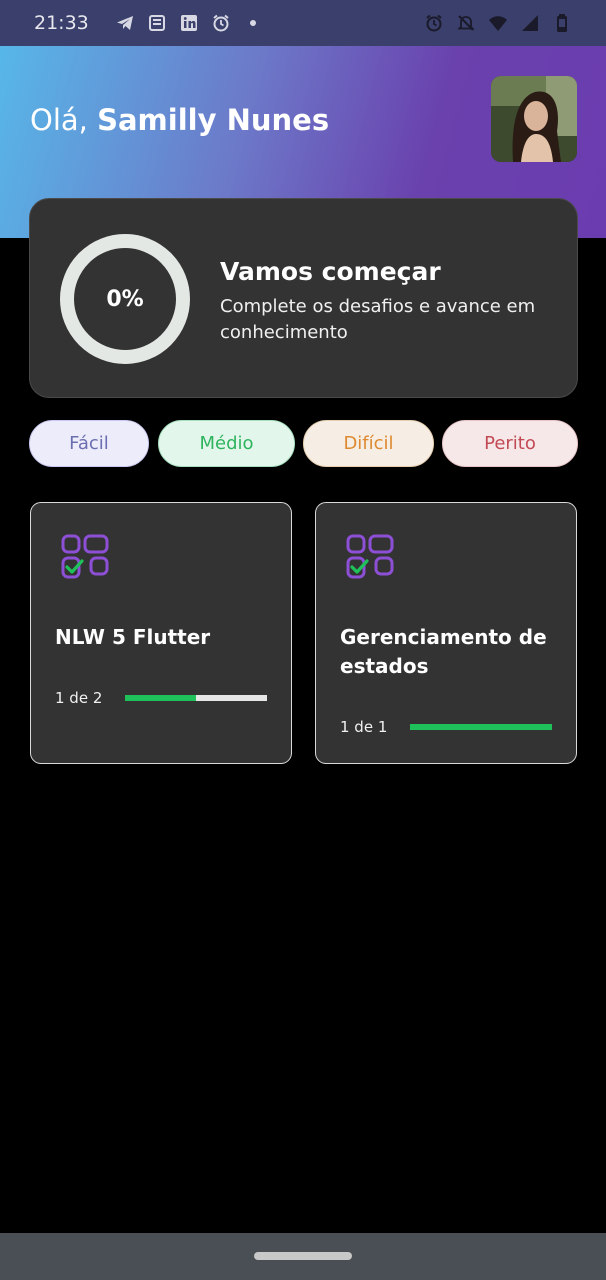 The height and width of the screenshot is (1280, 606). I want to click on quiz-card-gerenciamento-de-estados: Gerenciamento de estados 1 de 1, so click(446, 633).